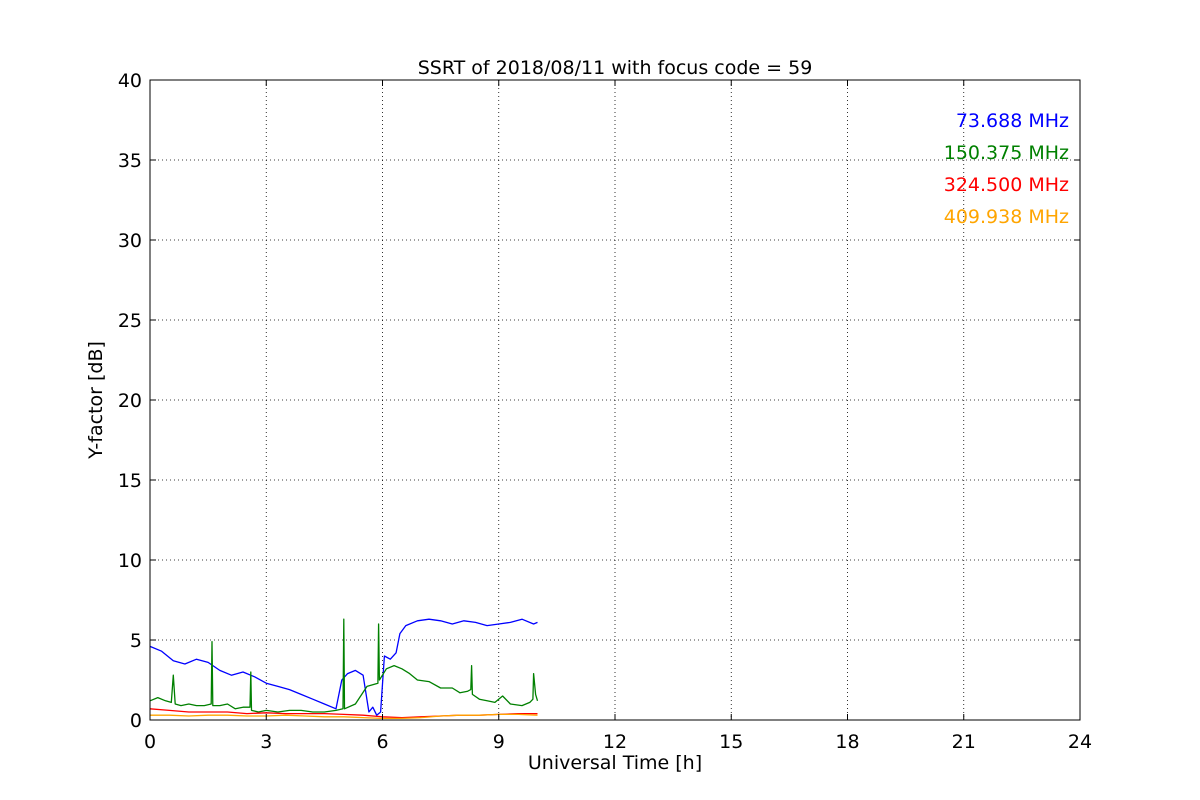  What do you see at coordinates (731, 742) in the screenshot?
I see `x-tick-label: 15` at bounding box center [731, 742].